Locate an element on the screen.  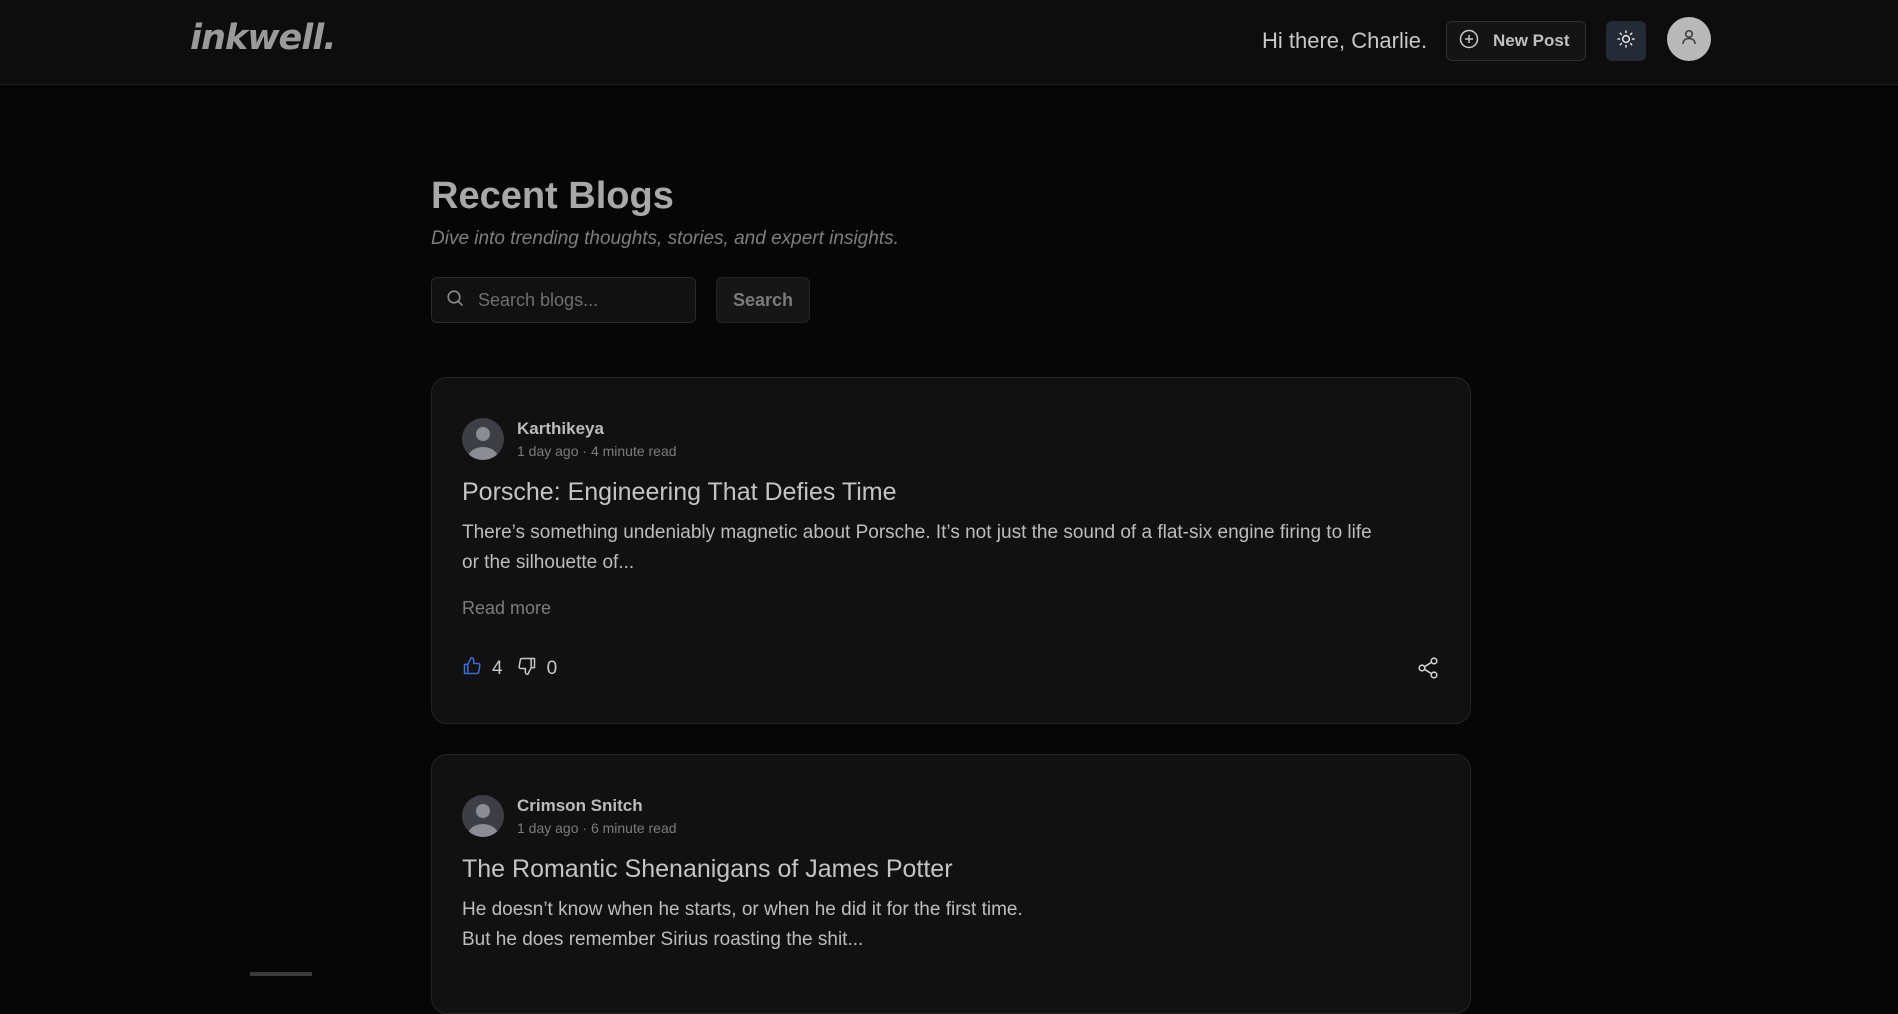
user-greeting: Hi there, Charlie. is located at coordinates (1345, 40).